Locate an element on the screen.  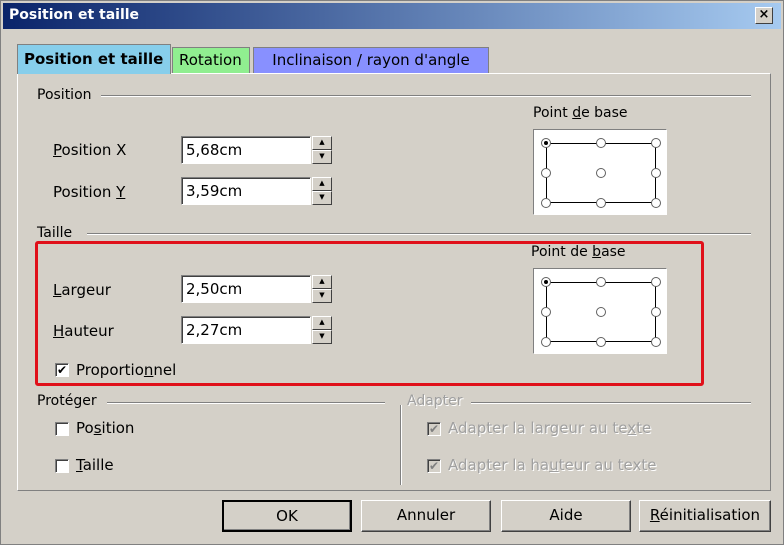
size-group-divider is located at coordinates (419, 234).